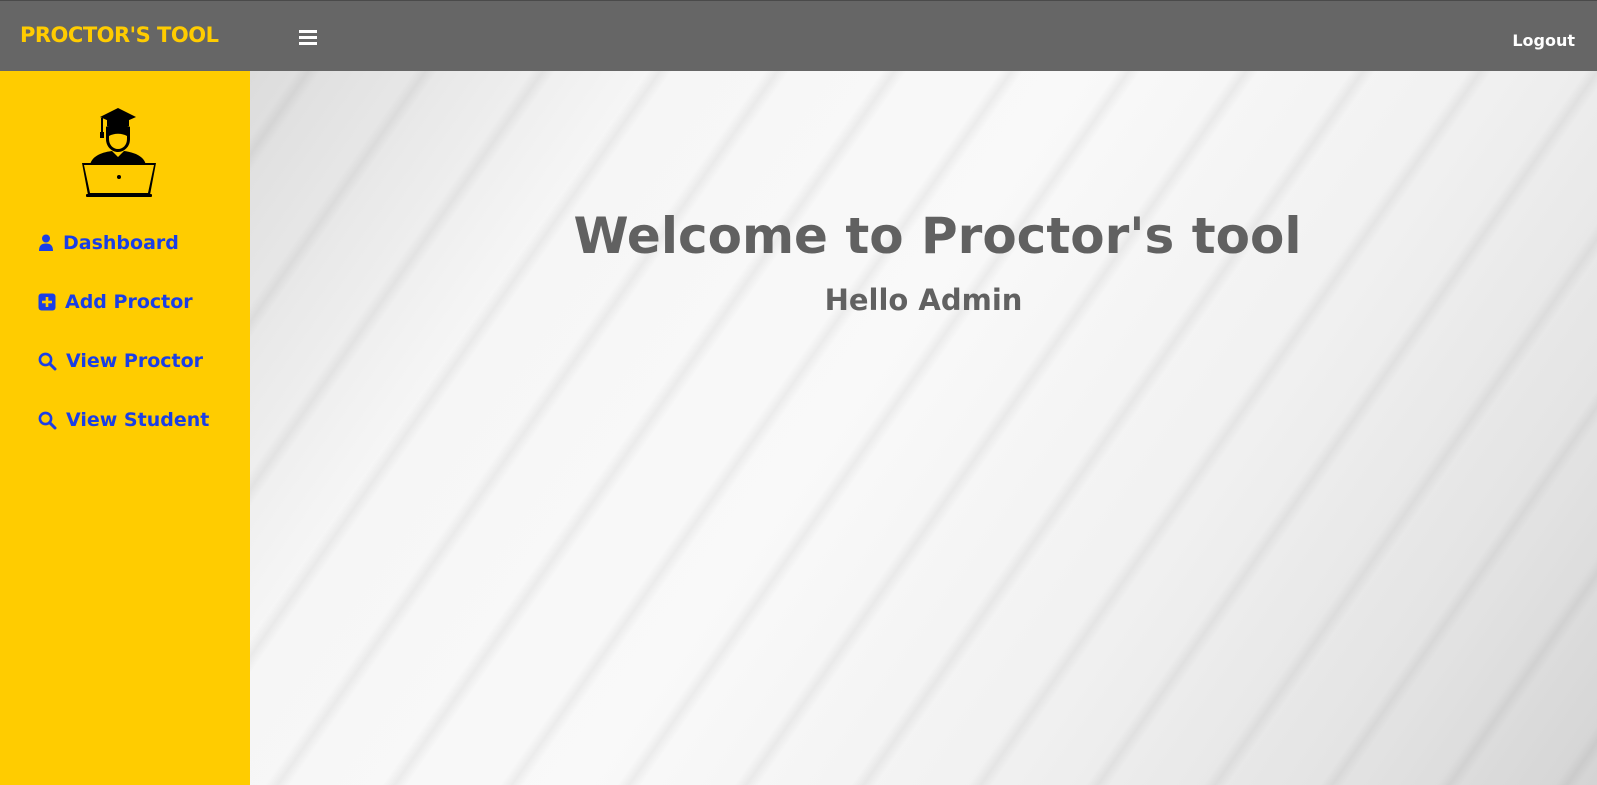 This screenshot has height=785, width=1597. I want to click on top-navbar: PROCTOR'S TOOL Logout, so click(798, 35).